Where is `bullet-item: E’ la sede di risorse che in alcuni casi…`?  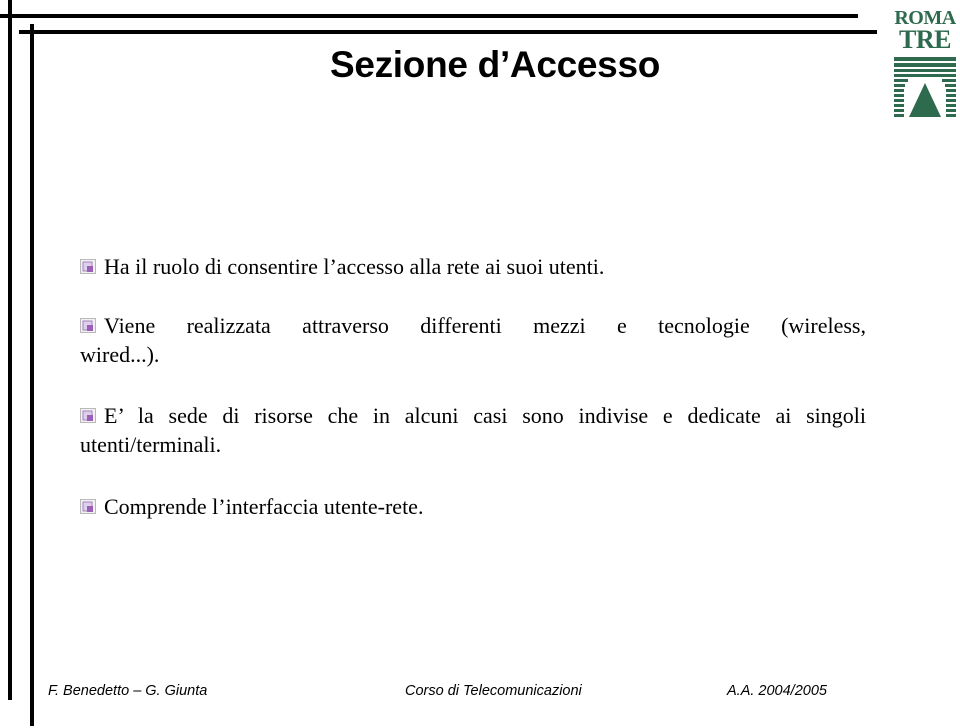
bullet-item: E’ la sede di risorse che in alcuni casi… is located at coordinates (473, 430).